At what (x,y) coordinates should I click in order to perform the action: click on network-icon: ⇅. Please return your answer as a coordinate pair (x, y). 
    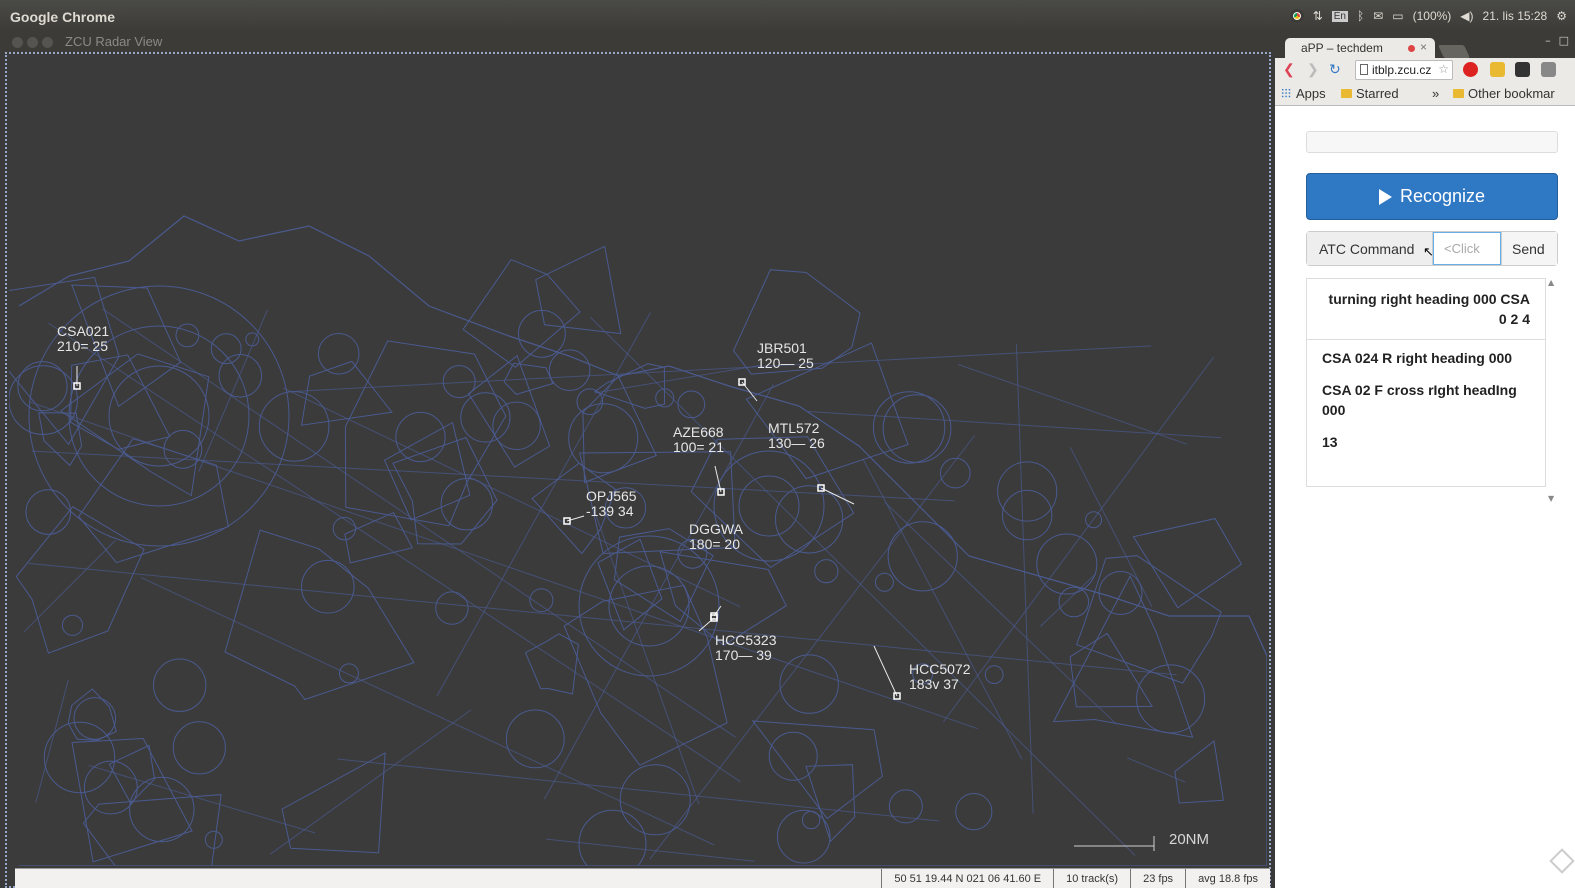
    Looking at the image, I should click on (1318, 16).